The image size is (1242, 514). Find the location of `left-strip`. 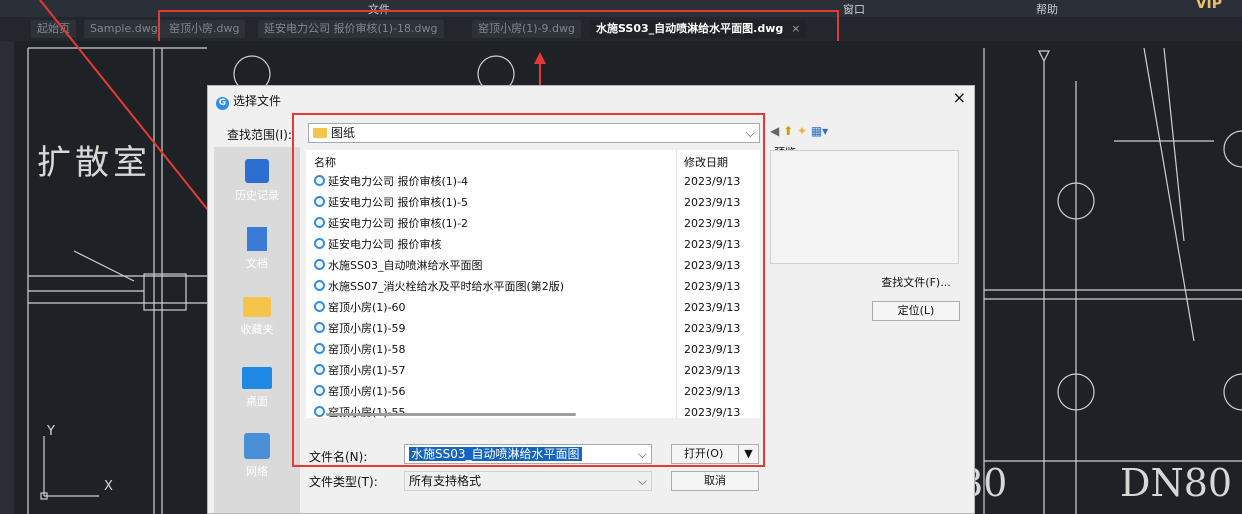

left-strip is located at coordinates (7, 277).